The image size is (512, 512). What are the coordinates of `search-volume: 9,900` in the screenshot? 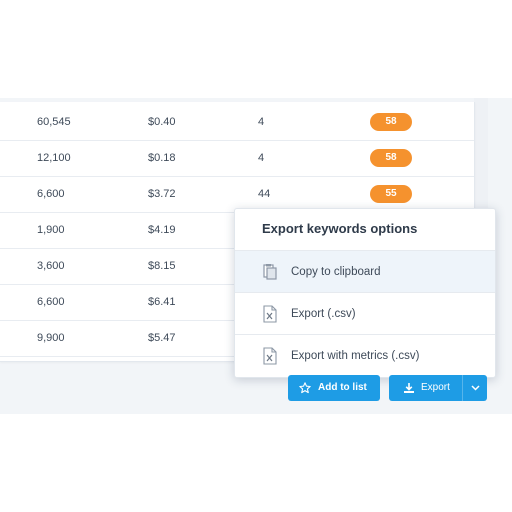 It's located at (51, 338).